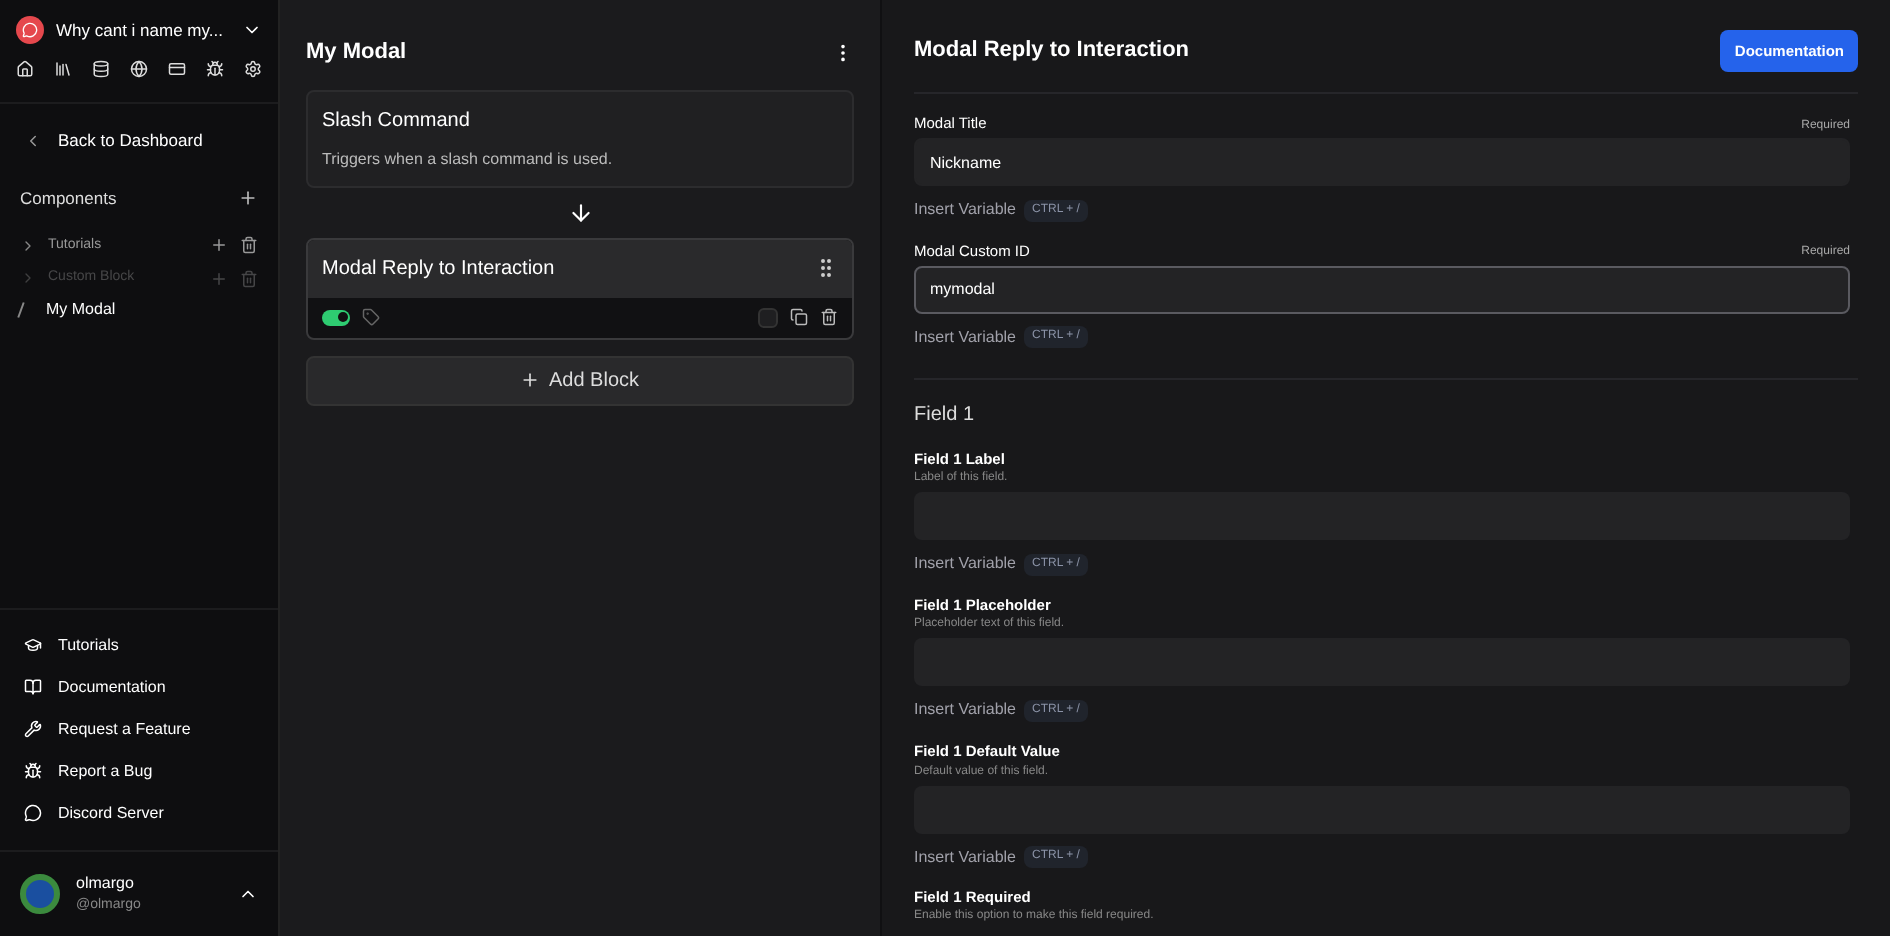  What do you see at coordinates (28, 245) in the screenshot?
I see `chevron-right-icon` at bounding box center [28, 245].